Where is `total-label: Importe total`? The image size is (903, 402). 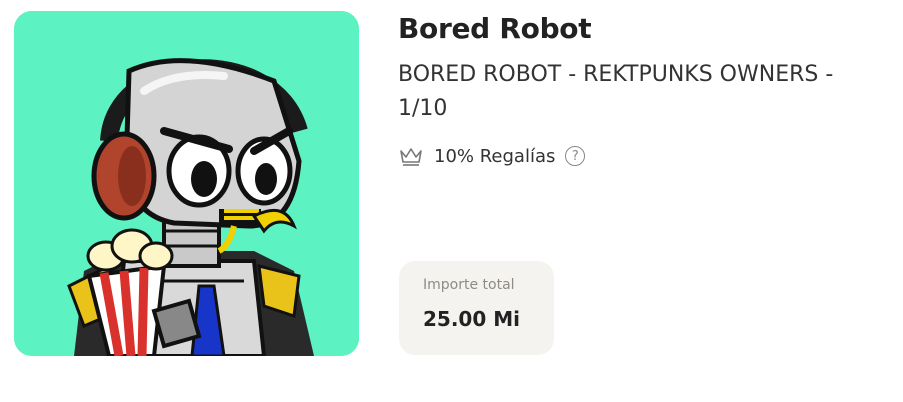
total-label: Importe total is located at coordinates (469, 285).